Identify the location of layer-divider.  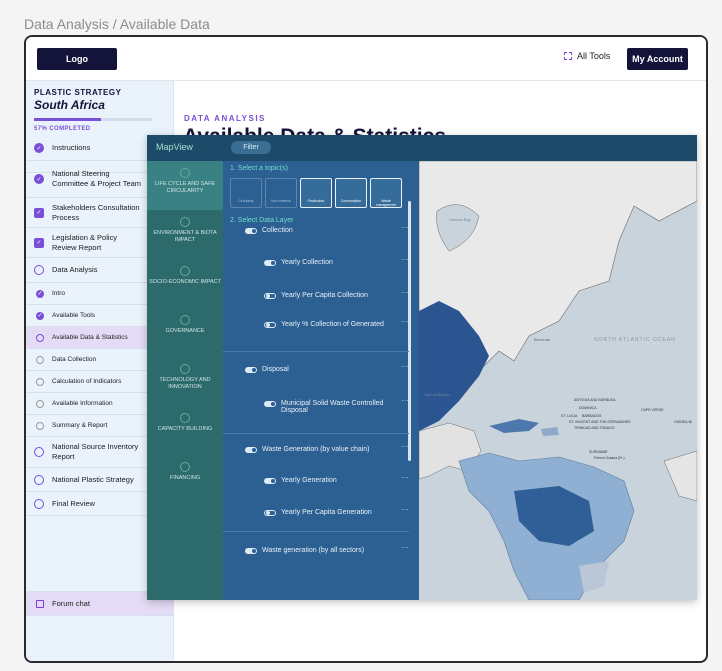
(316, 433).